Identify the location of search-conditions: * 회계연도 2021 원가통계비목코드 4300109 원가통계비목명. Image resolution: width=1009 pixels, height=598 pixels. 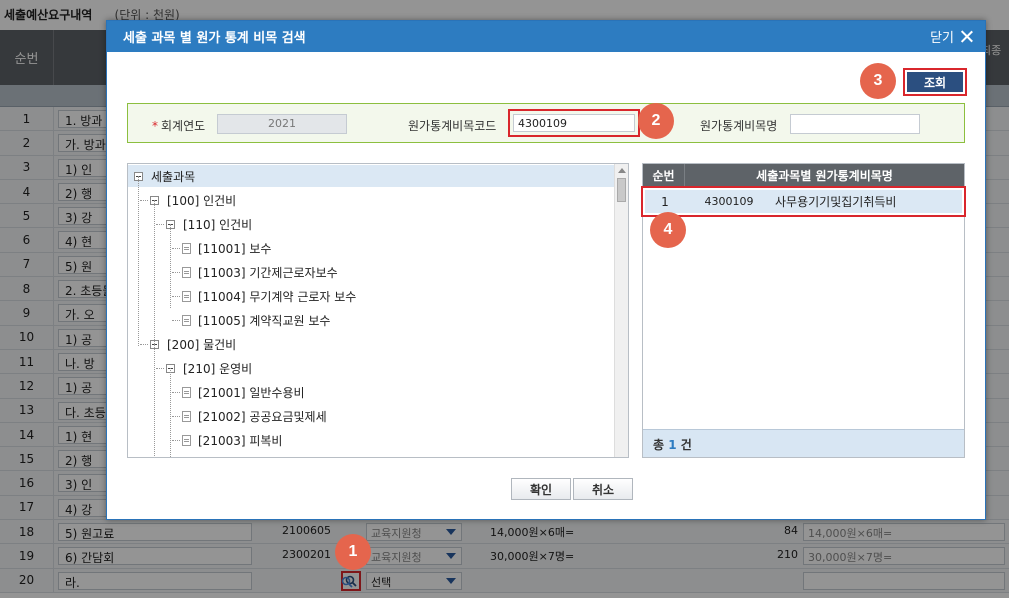
(546, 123).